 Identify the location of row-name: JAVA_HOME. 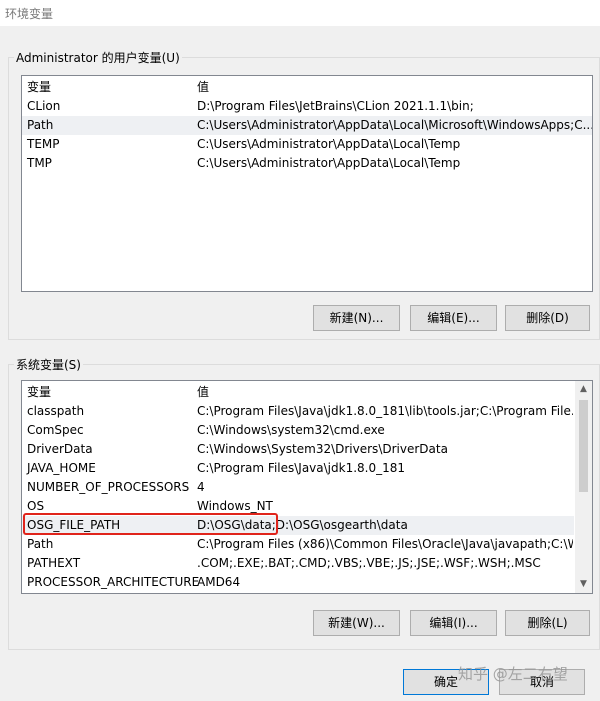
(61, 468).